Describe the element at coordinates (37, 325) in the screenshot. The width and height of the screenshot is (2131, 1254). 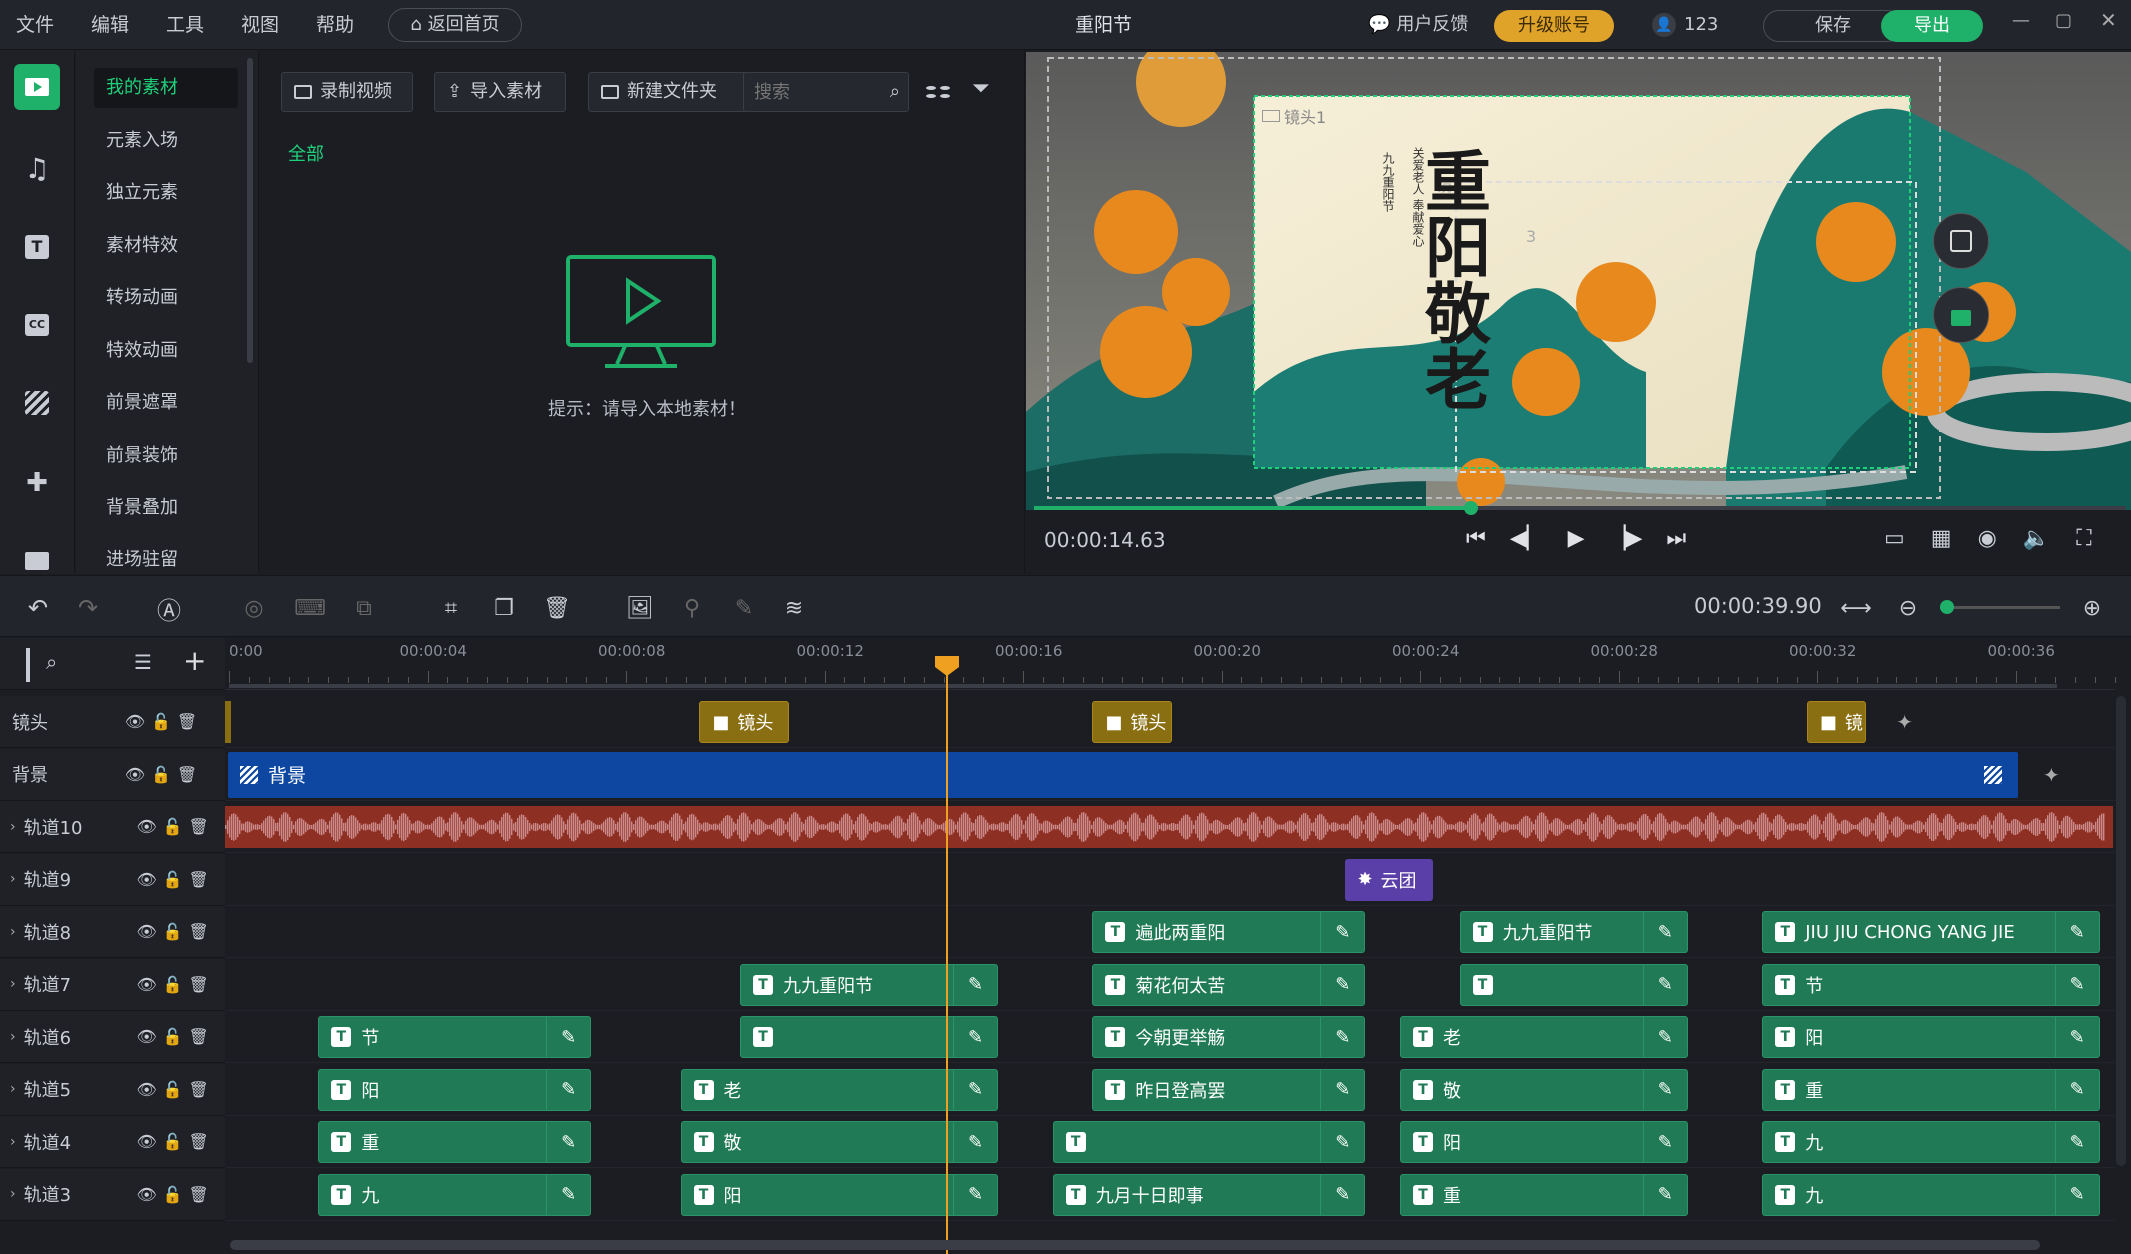
I see `caption-icon: CC` at that location.